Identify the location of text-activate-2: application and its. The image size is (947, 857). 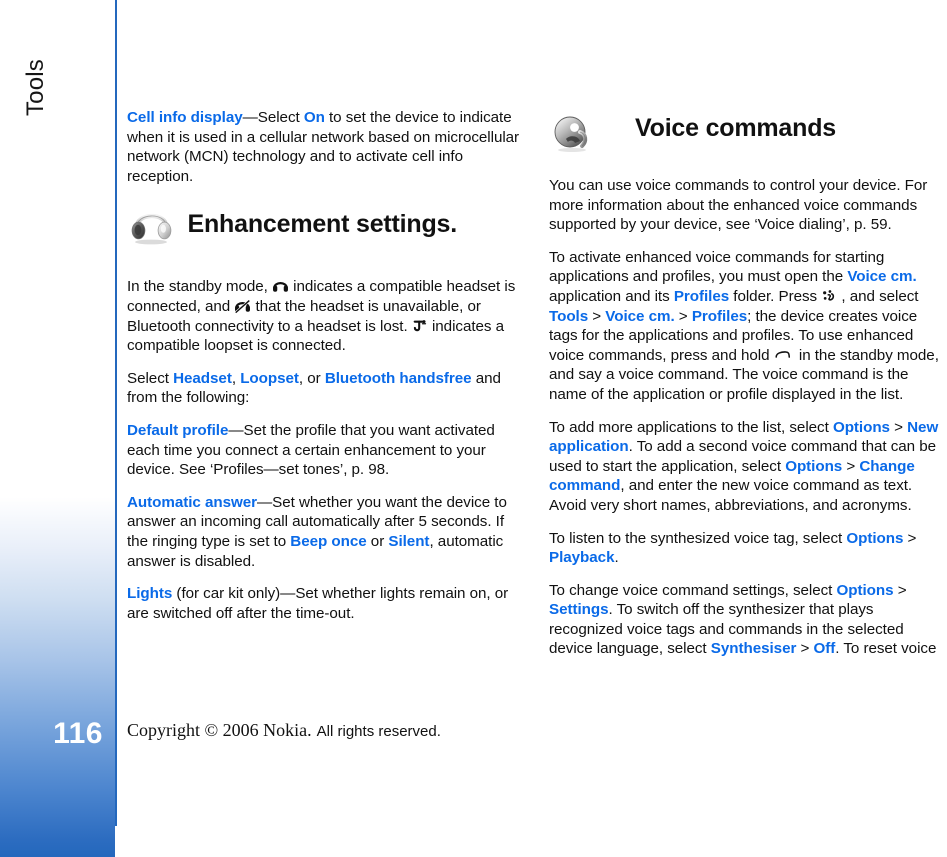
(611, 296).